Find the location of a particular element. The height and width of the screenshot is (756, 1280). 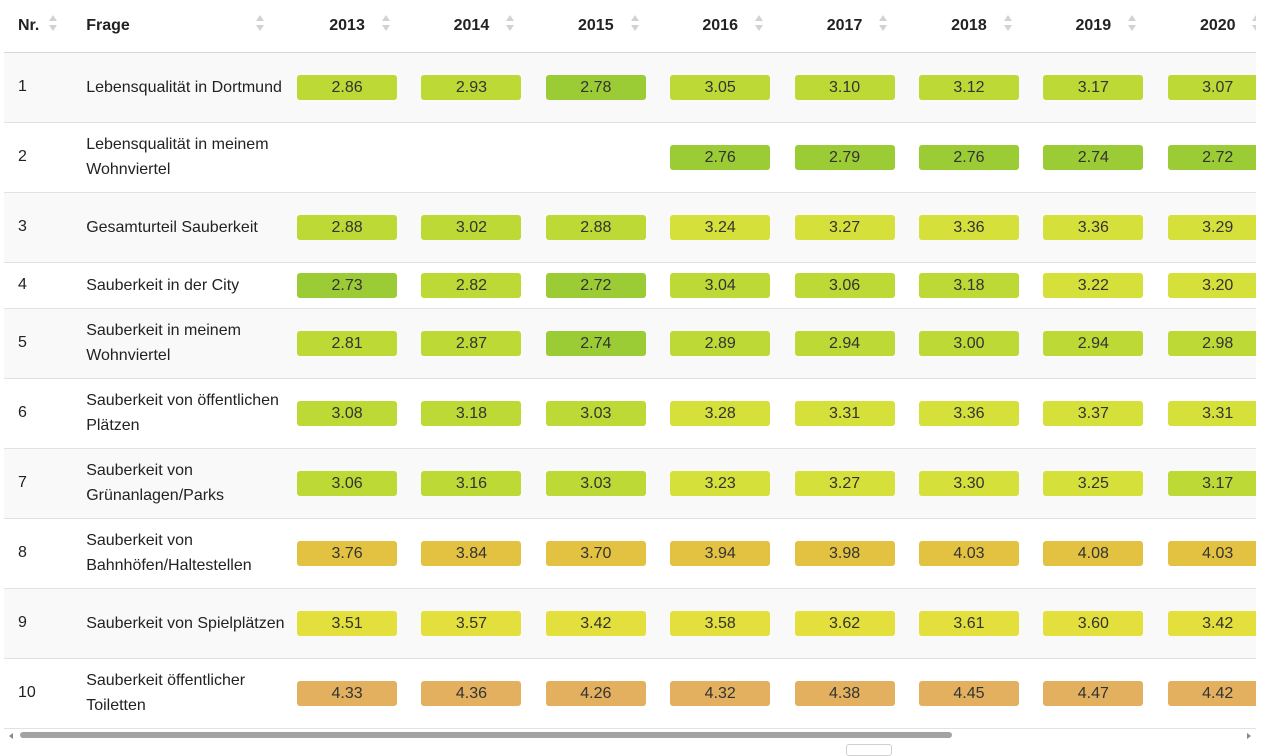

question-text: Lebensqualität in meinem Wohnviertel is located at coordinates (177, 157).